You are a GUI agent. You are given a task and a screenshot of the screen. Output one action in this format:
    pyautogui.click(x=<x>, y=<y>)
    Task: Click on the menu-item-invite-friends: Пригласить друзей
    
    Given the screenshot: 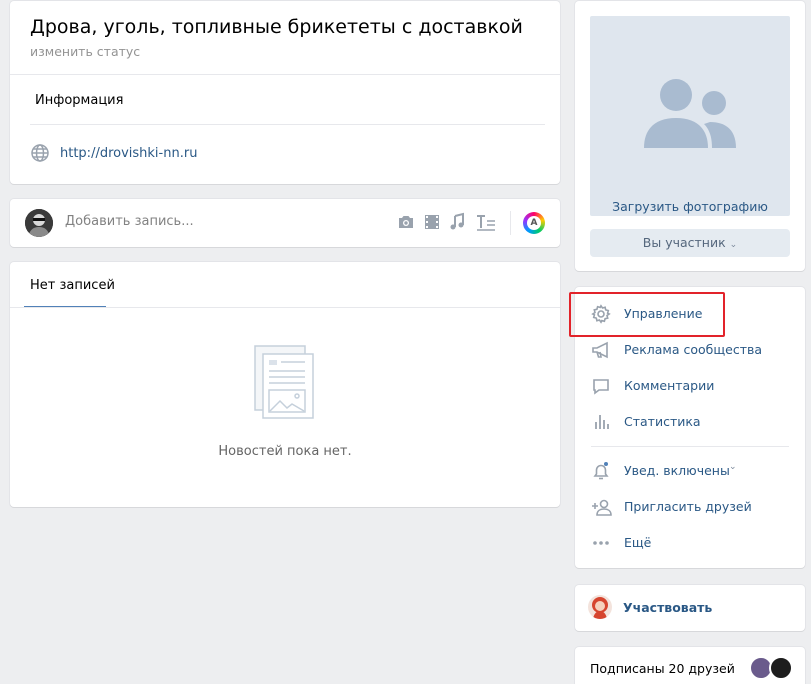 What is the action you would take?
    pyautogui.click(x=690, y=507)
    